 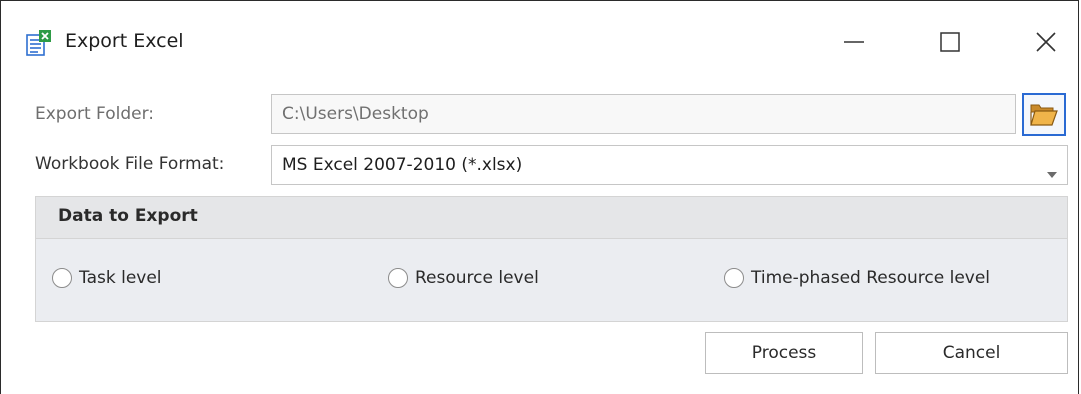 I want to click on workbook-format-dropdown: MS Excel 2007-2010 (*.xlsx), so click(x=669, y=165).